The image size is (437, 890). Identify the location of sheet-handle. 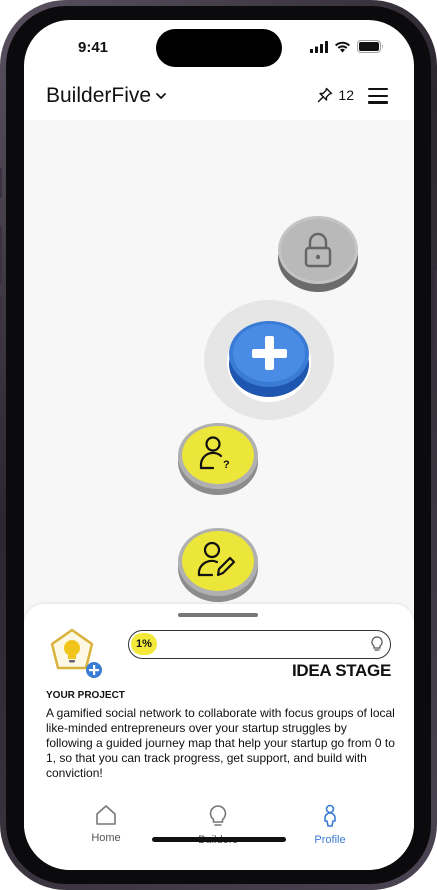
(218, 615).